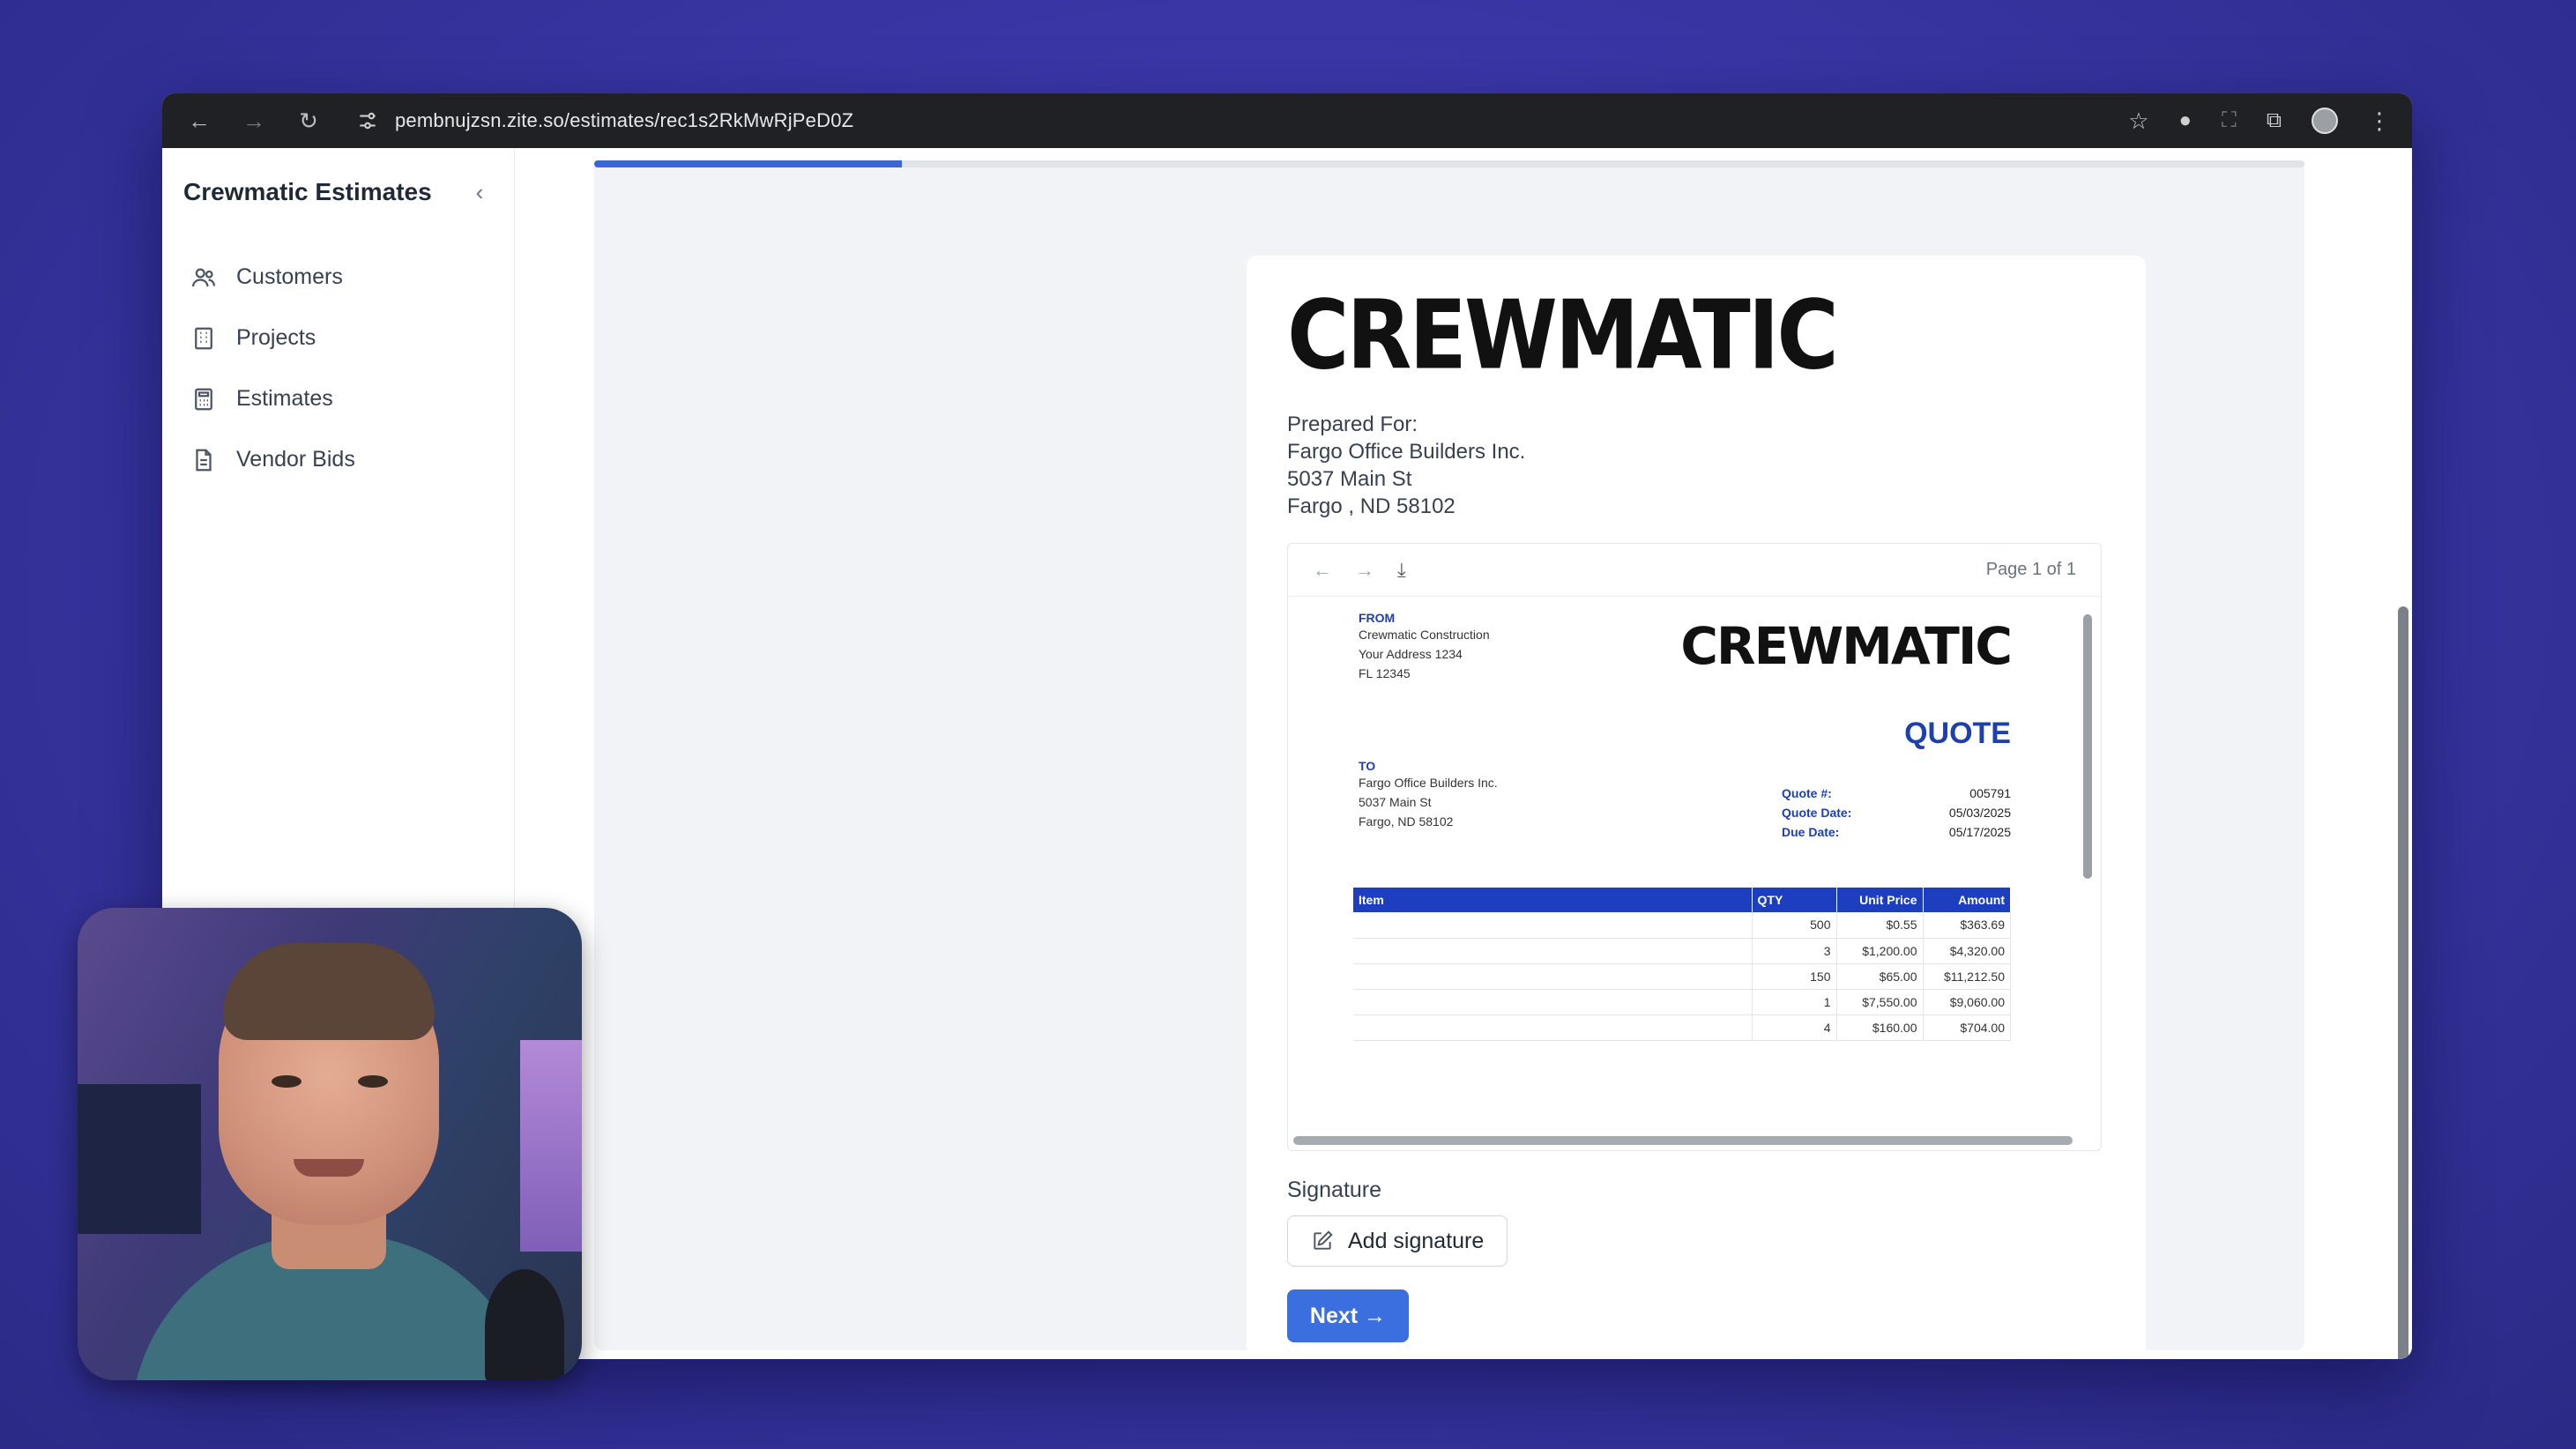 This screenshot has height=1449, width=2576. I want to click on quote-logo: CREWMATIC, so click(1846, 646).